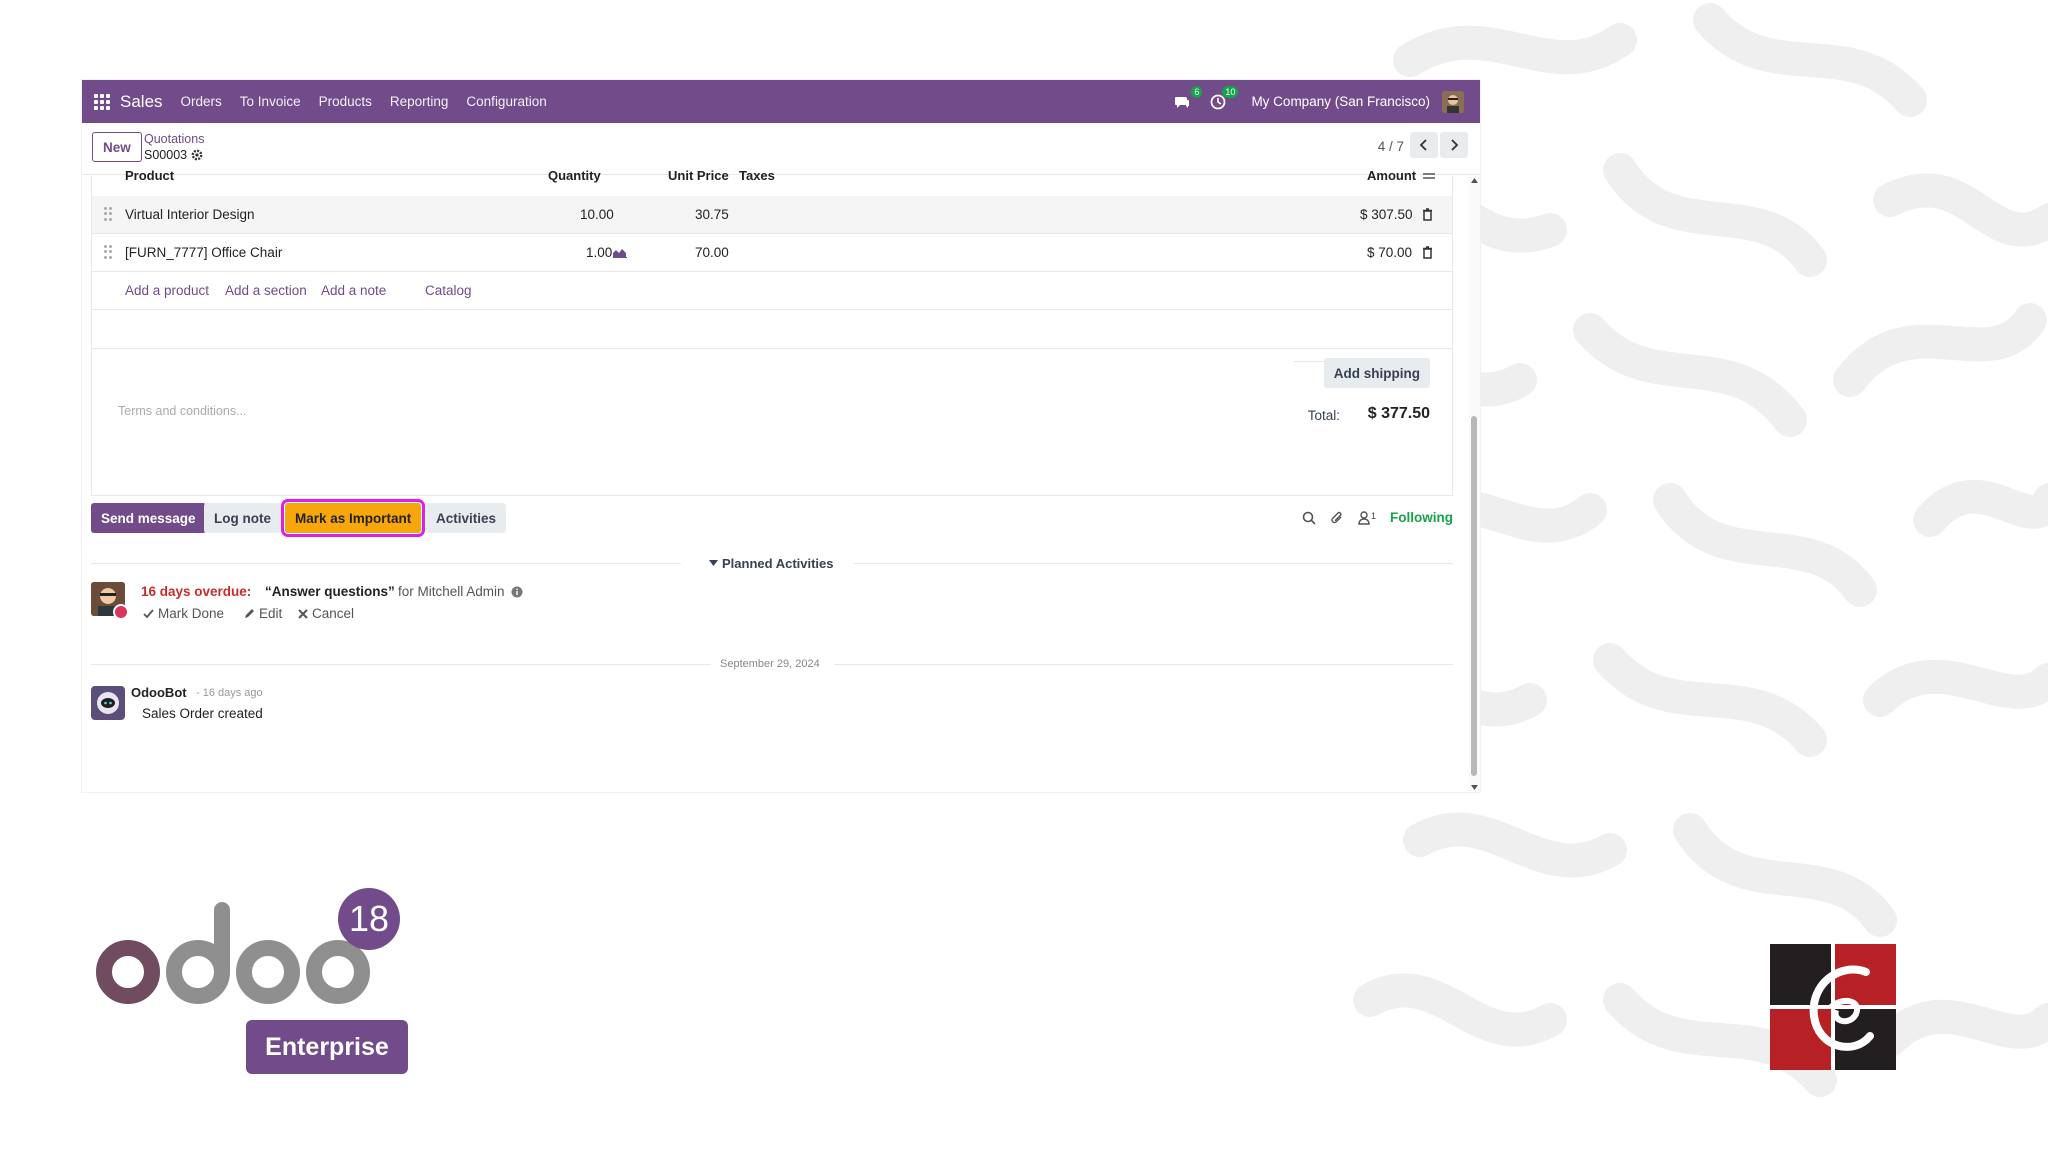 This screenshot has height=1152, width=2048. What do you see at coordinates (574, 175) in the screenshot?
I see `header-quantity: Quantity` at bounding box center [574, 175].